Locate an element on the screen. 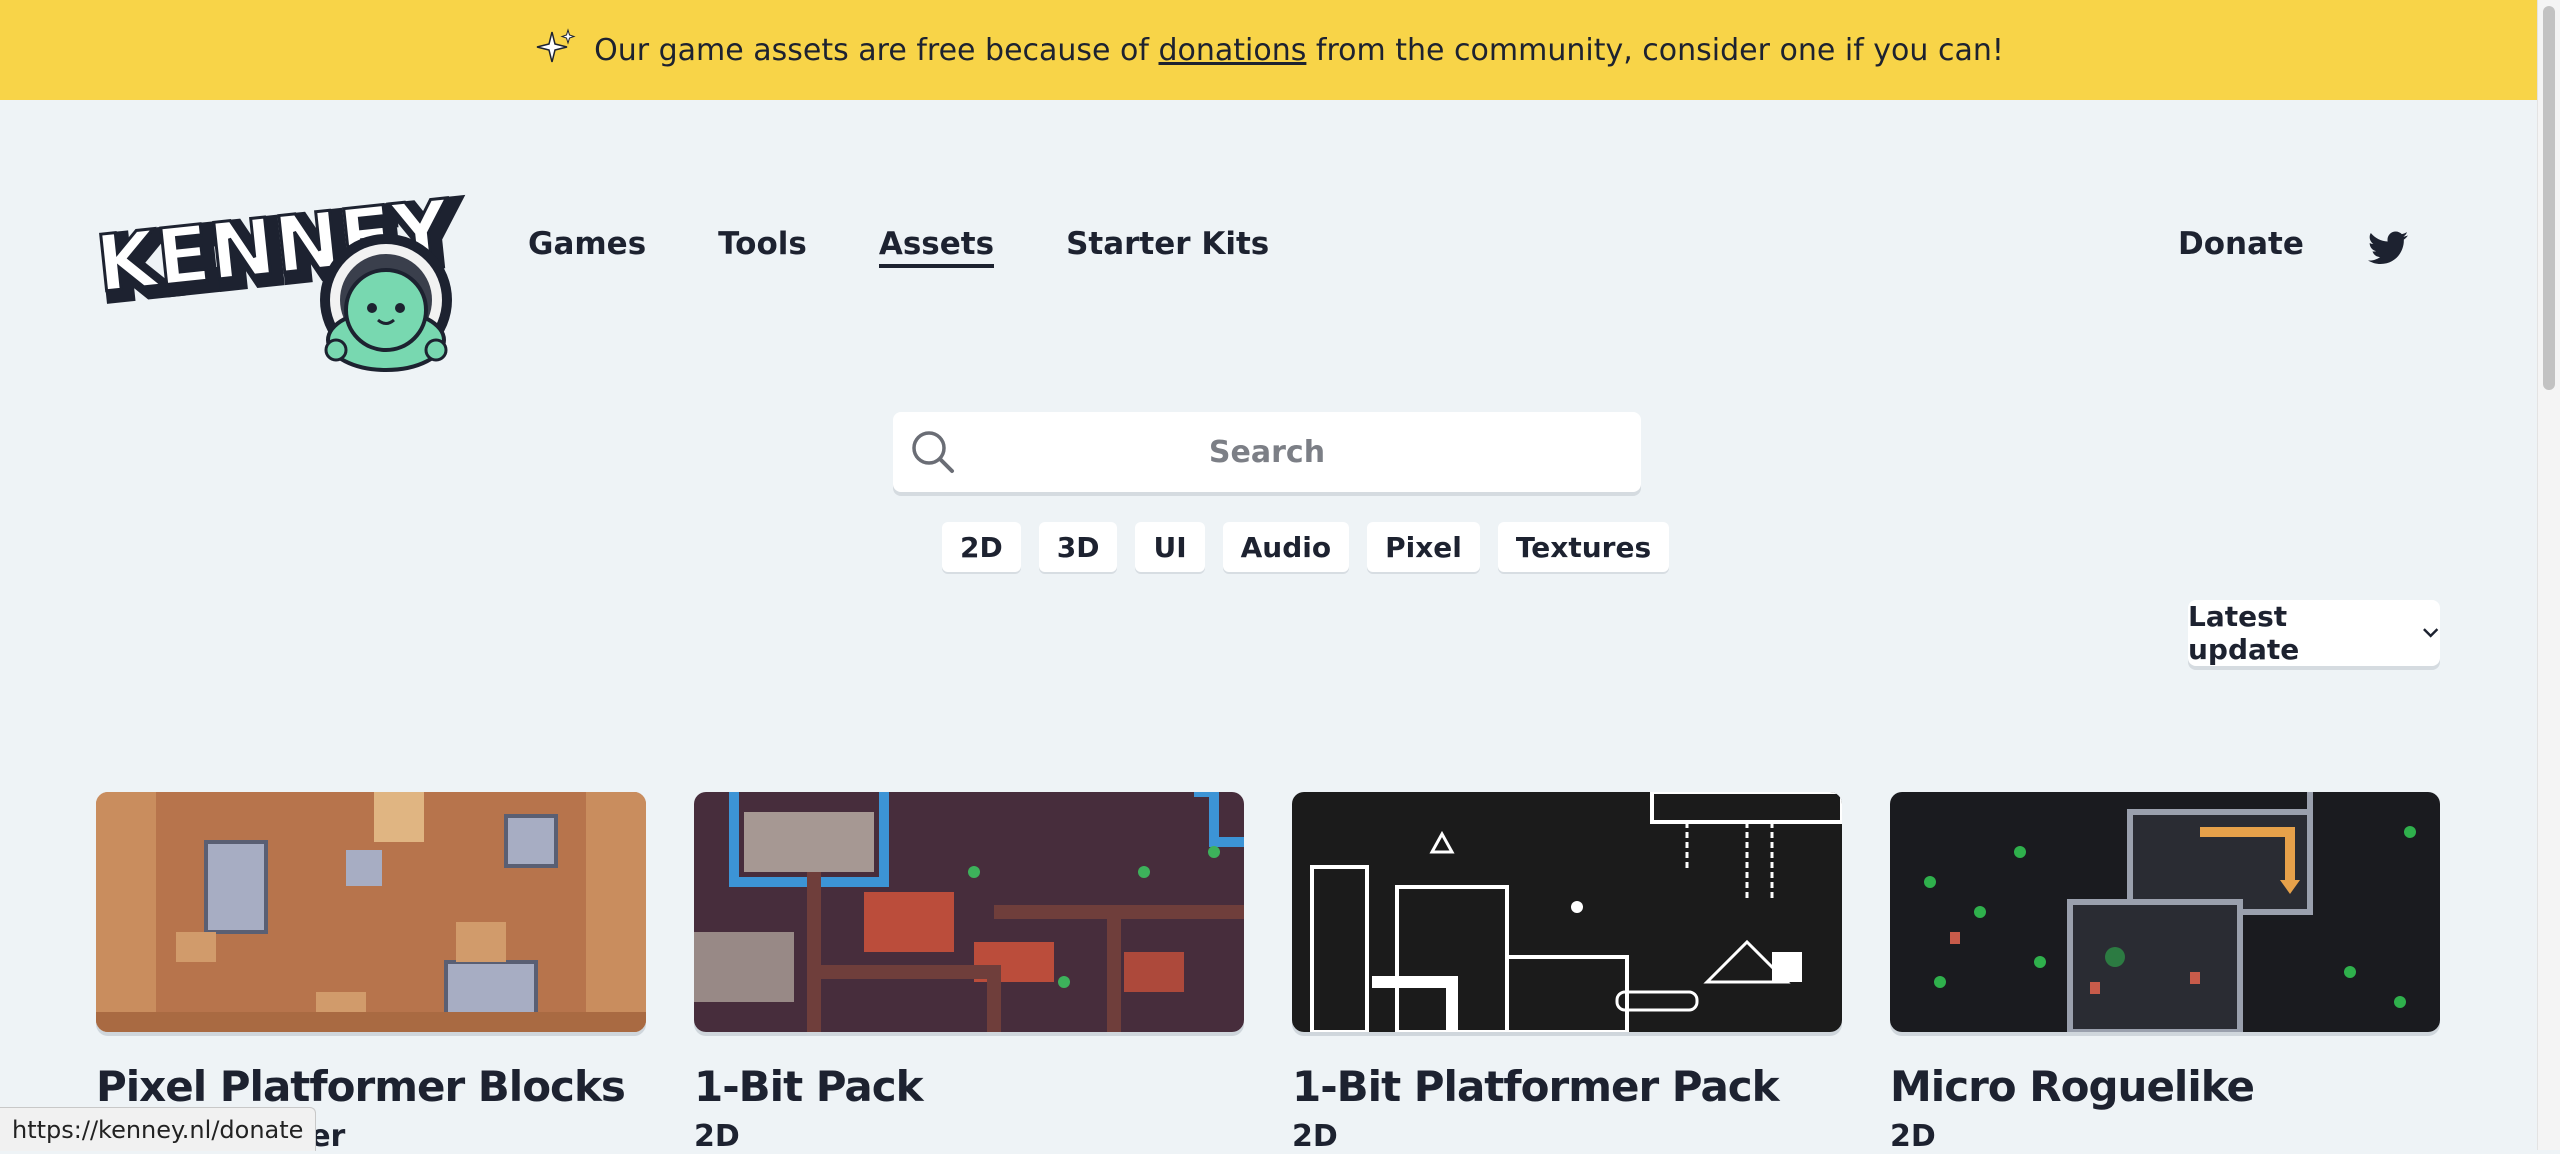  tag-ui: UI is located at coordinates (1170, 547).